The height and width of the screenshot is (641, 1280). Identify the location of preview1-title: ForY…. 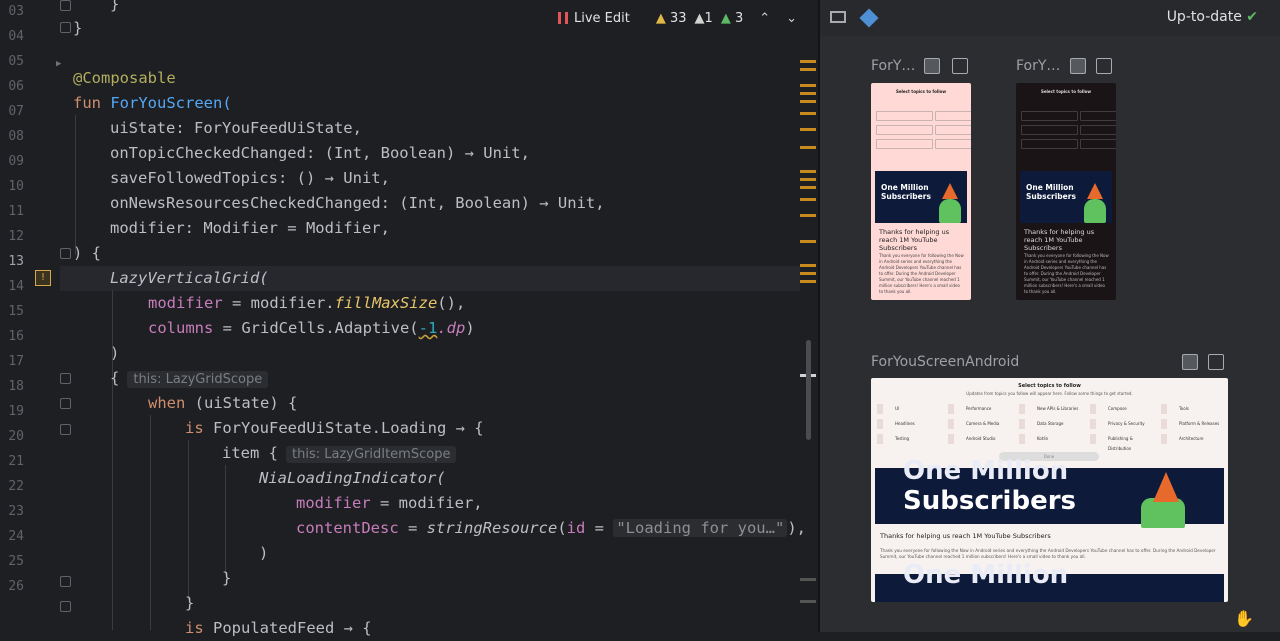
(893, 66).